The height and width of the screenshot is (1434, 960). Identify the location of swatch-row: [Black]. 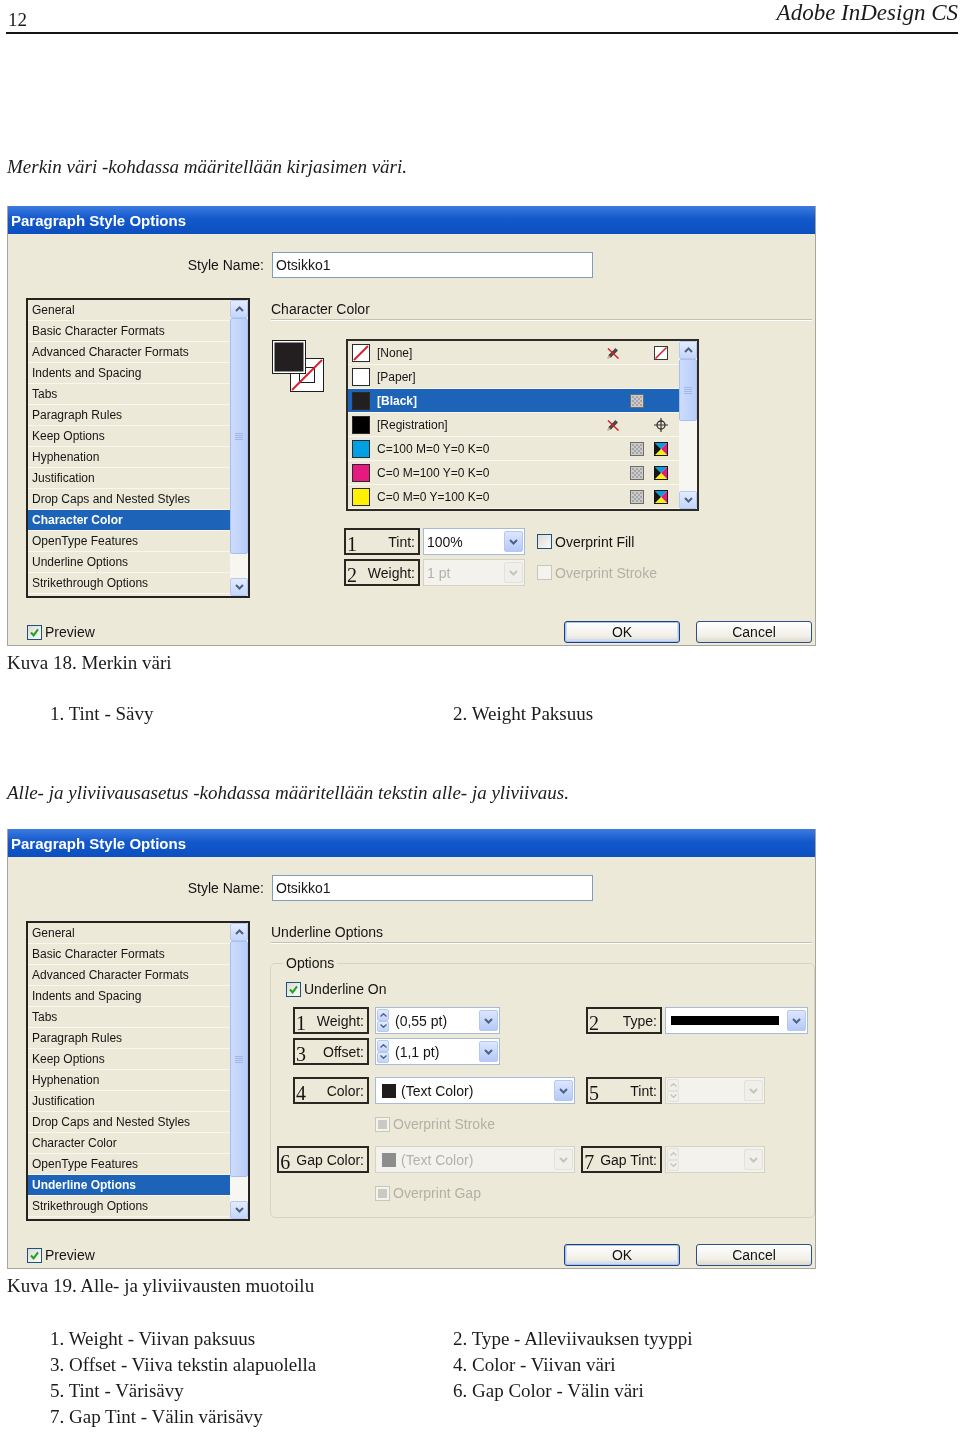
(513, 401).